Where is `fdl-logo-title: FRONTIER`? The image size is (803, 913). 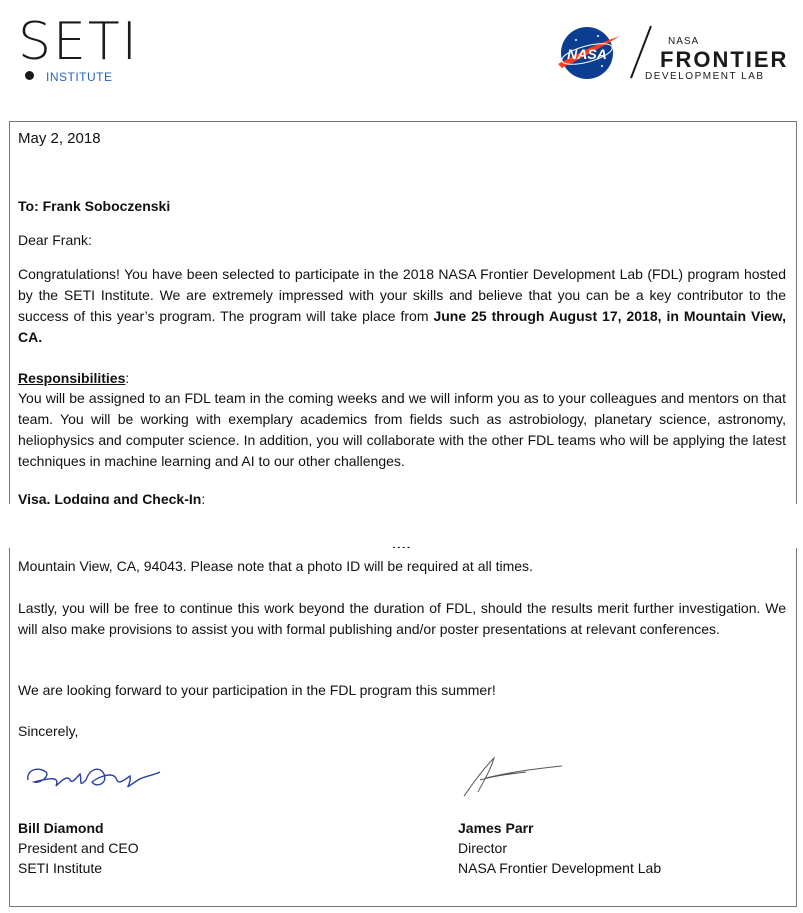
fdl-logo-title: FRONTIER is located at coordinates (724, 59).